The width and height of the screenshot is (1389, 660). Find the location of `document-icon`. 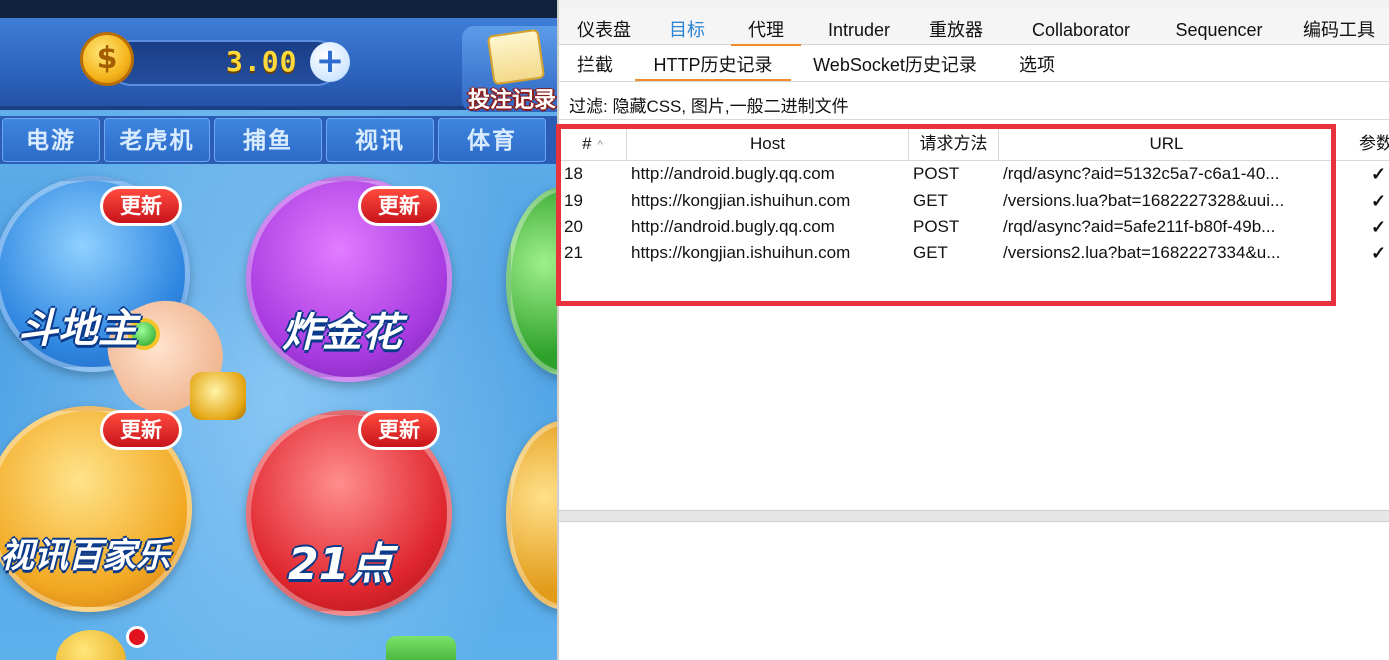

document-icon is located at coordinates (516, 57).